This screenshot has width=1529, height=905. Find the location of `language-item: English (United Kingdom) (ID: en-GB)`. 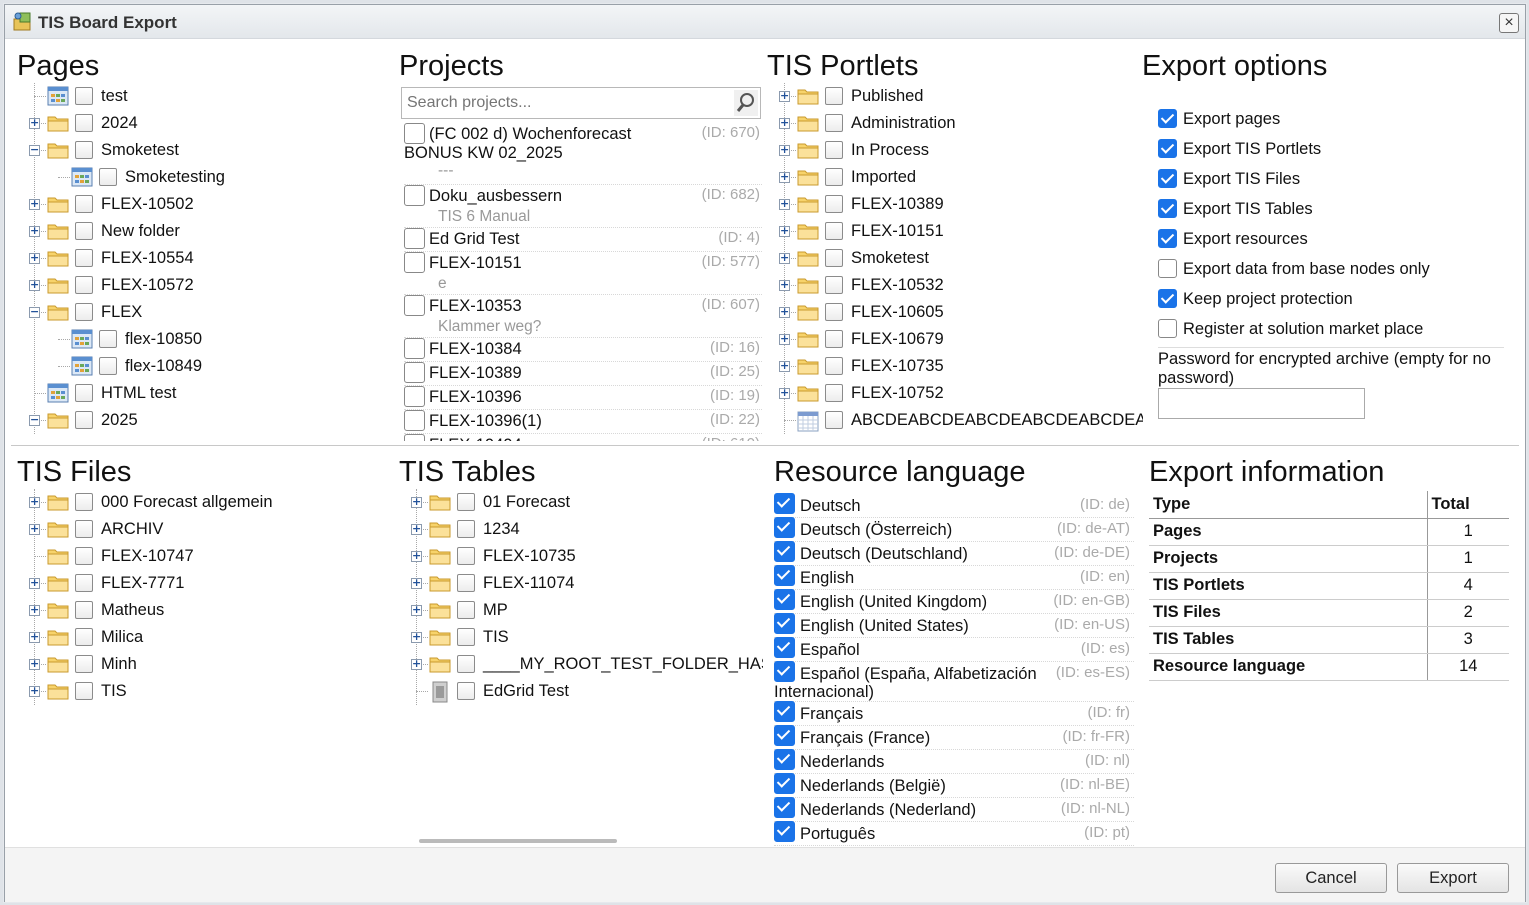

language-item: English (United Kingdom) (ID: en-GB) is located at coordinates (954, 601).